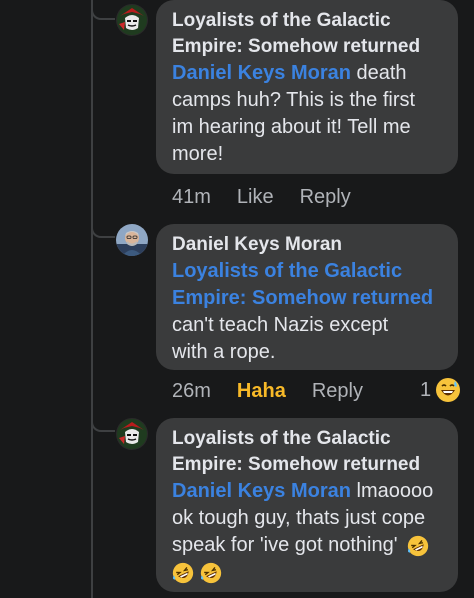 The image size is (474, 598). I want to click on like-button: Like, so click(255, 197).